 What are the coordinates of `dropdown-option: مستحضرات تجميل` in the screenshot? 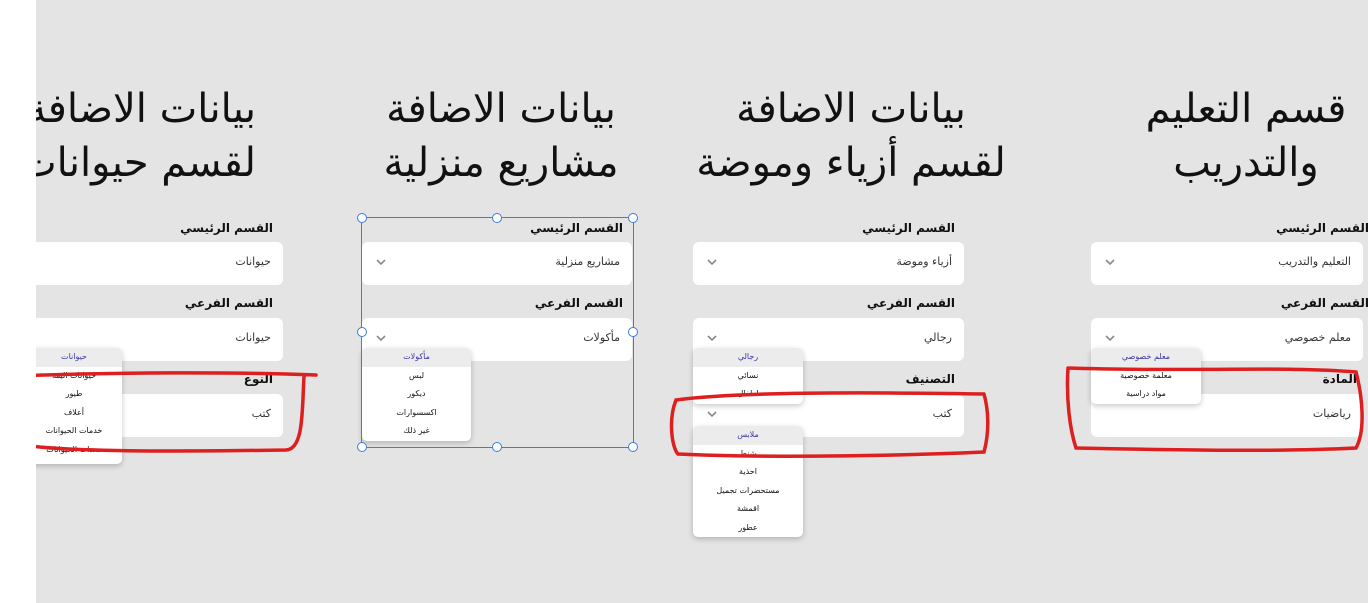 It's located at (748, 491).